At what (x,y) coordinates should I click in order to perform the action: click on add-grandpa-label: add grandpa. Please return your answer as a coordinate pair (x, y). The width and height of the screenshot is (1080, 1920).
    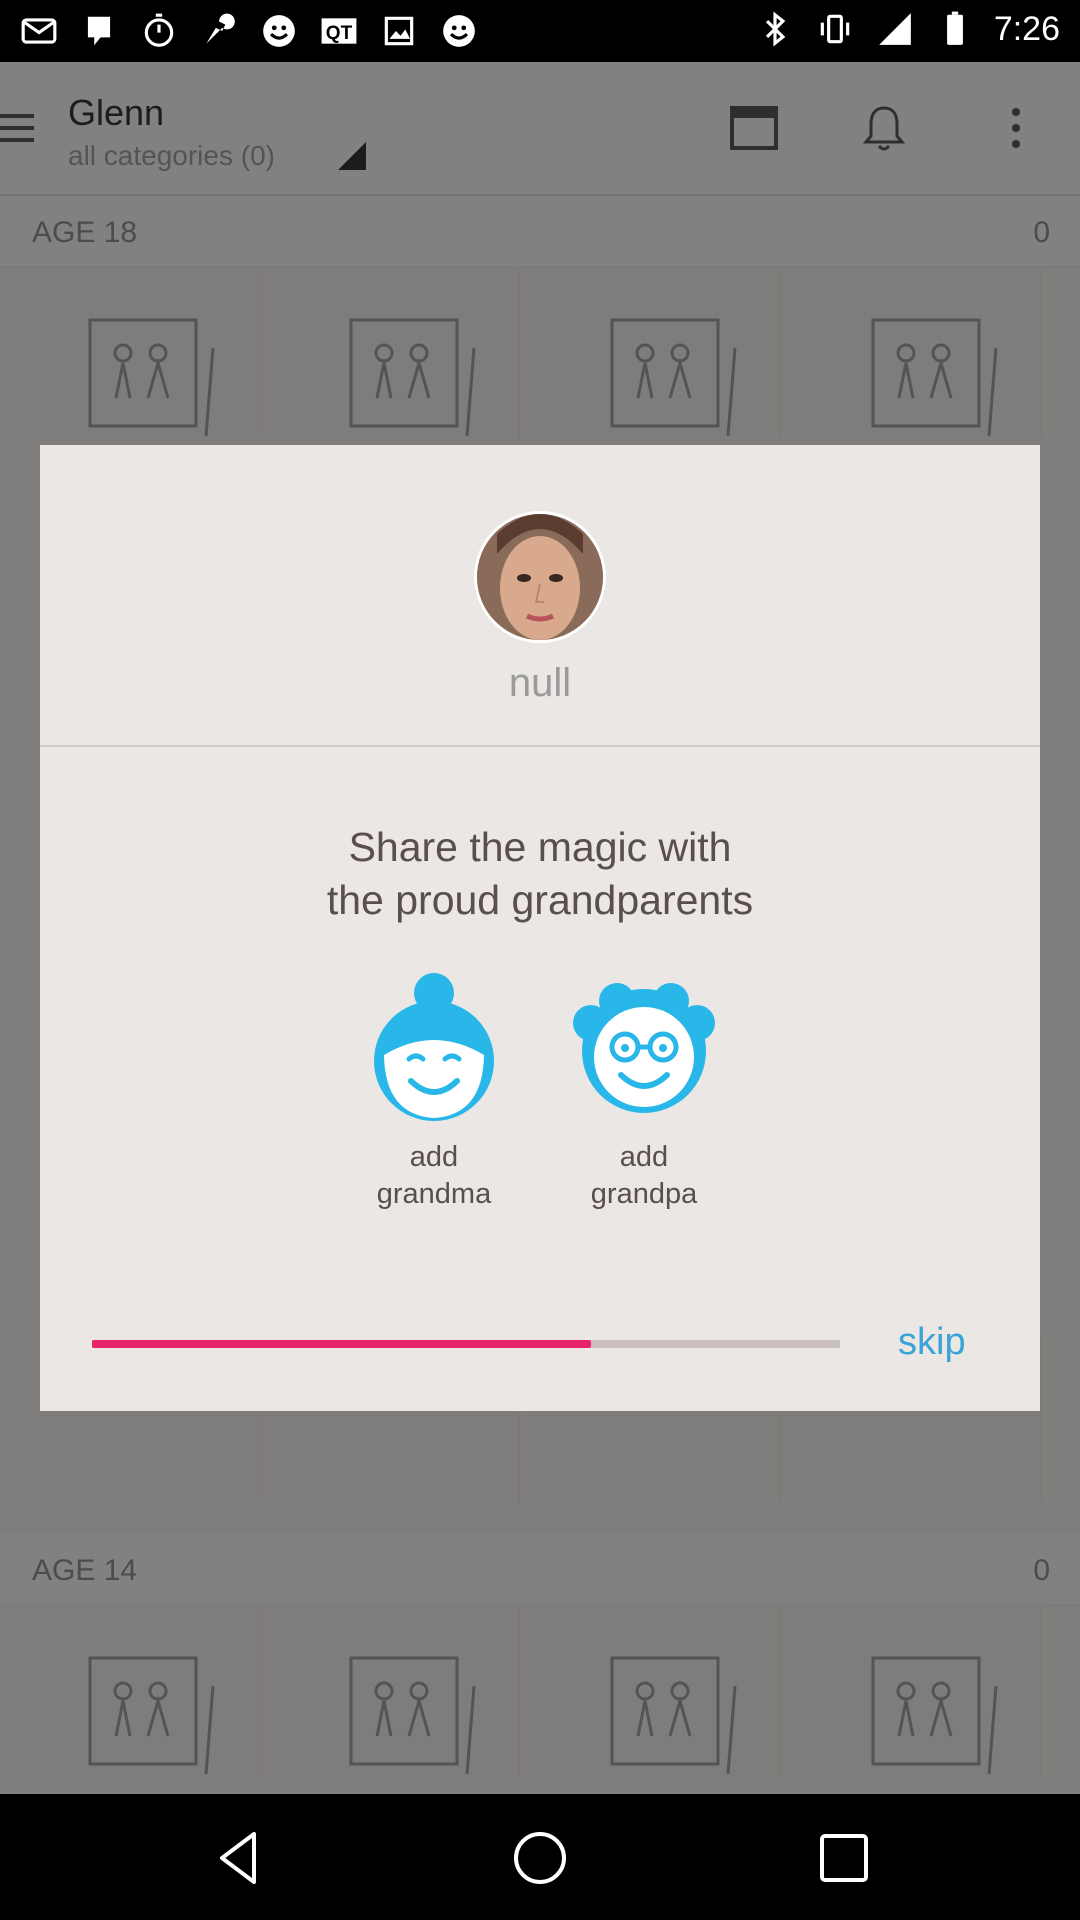
    Looking at the image, I should click on (644, 1176).